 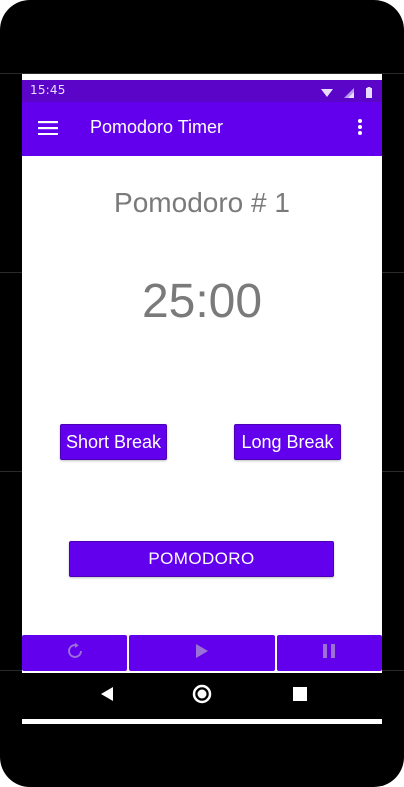 I want to click on back-icon, so click(x=107, y=696).